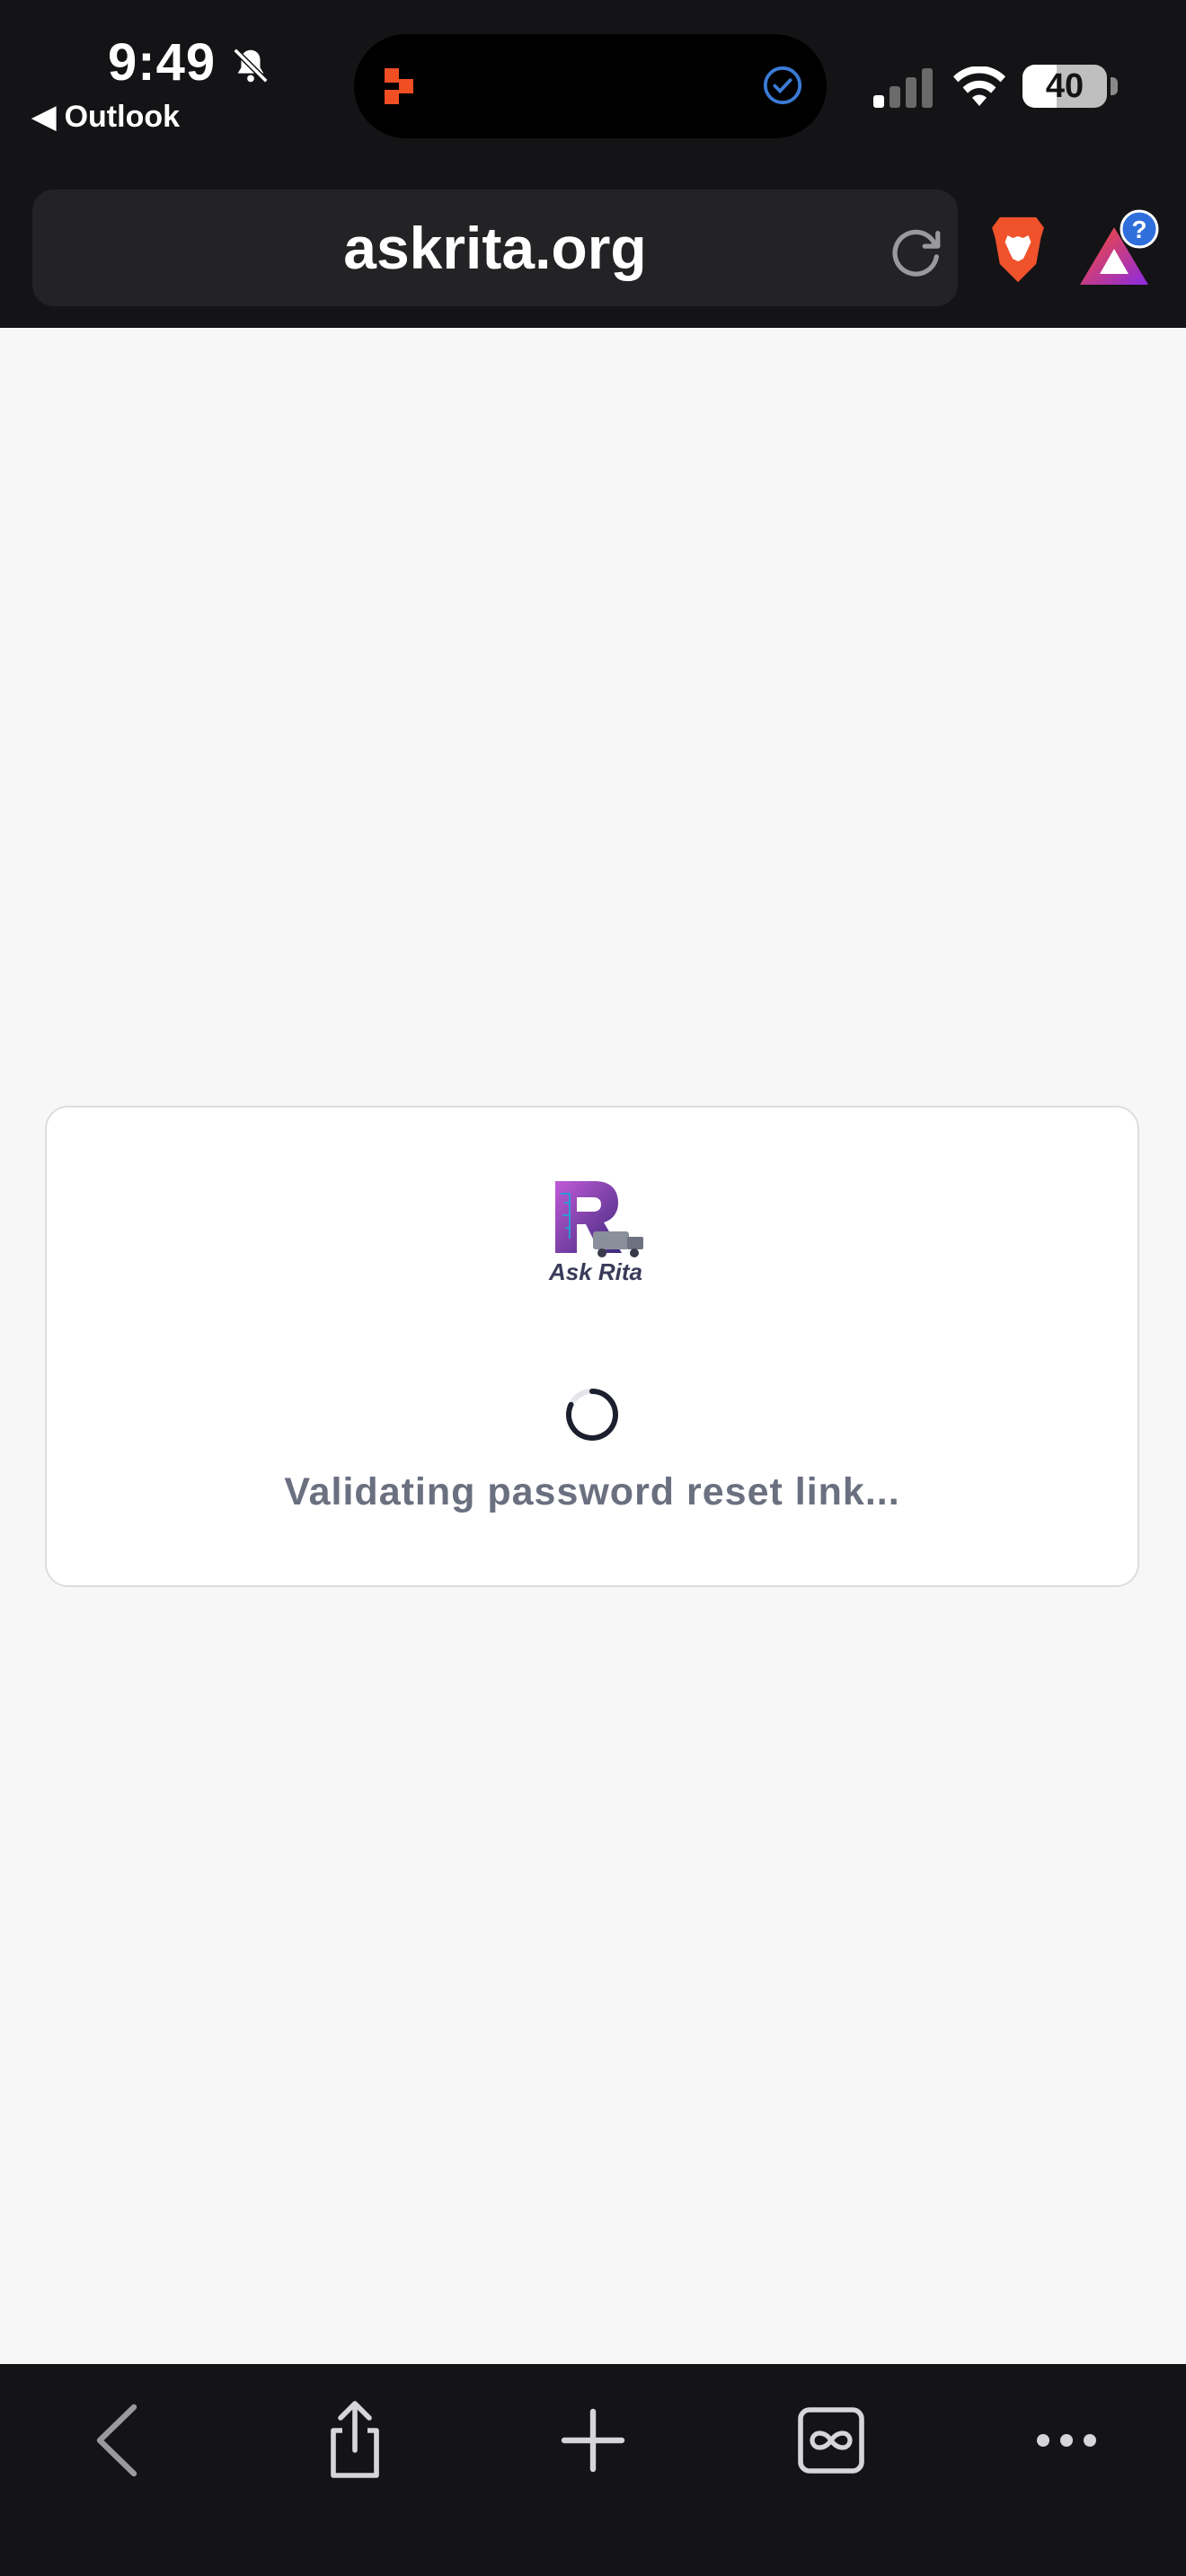 The width and height of the screenshot is (1186, 2576). I want to click on loading-spinner-icon, so click(592, 1415).